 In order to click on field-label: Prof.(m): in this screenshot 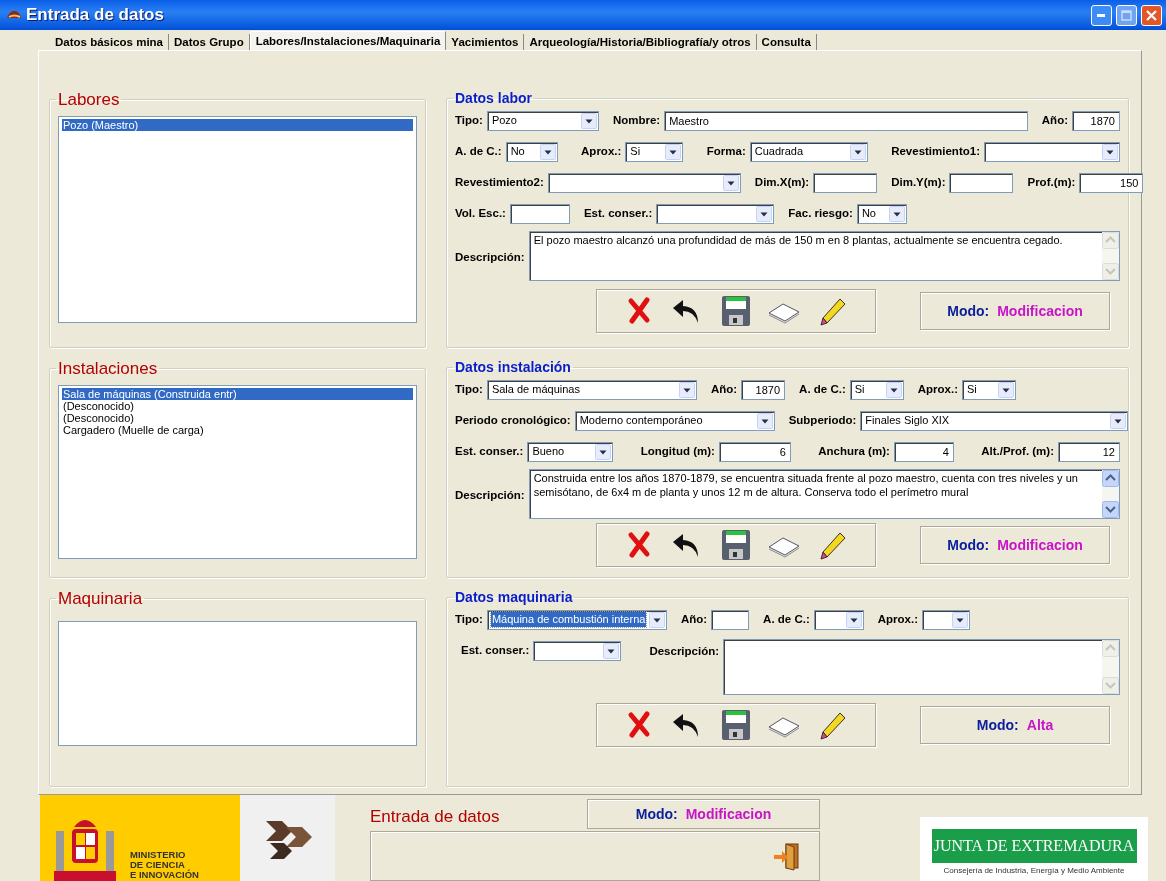, I will do `click(1051, 182)`.